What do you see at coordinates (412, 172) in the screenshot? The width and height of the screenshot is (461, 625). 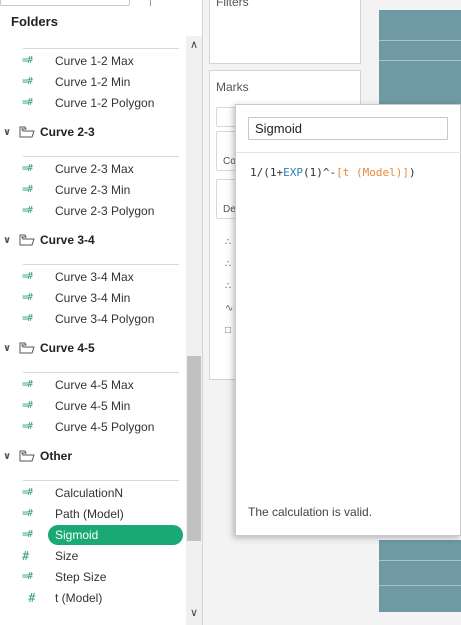 I see `formula-token: )` at bounding box center [412, 172].